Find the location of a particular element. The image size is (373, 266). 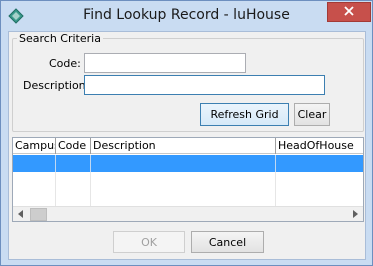

description-input is located at coordinates (204, 85).